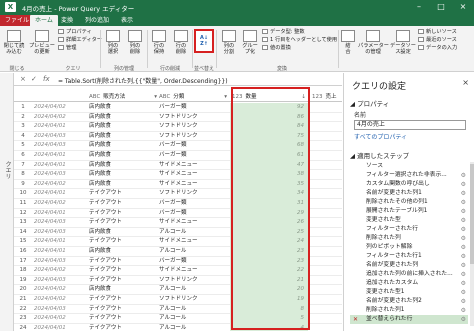 This screenshot has width=474, height=331. I want to click on tab-view: 表示, so click(127, 20).